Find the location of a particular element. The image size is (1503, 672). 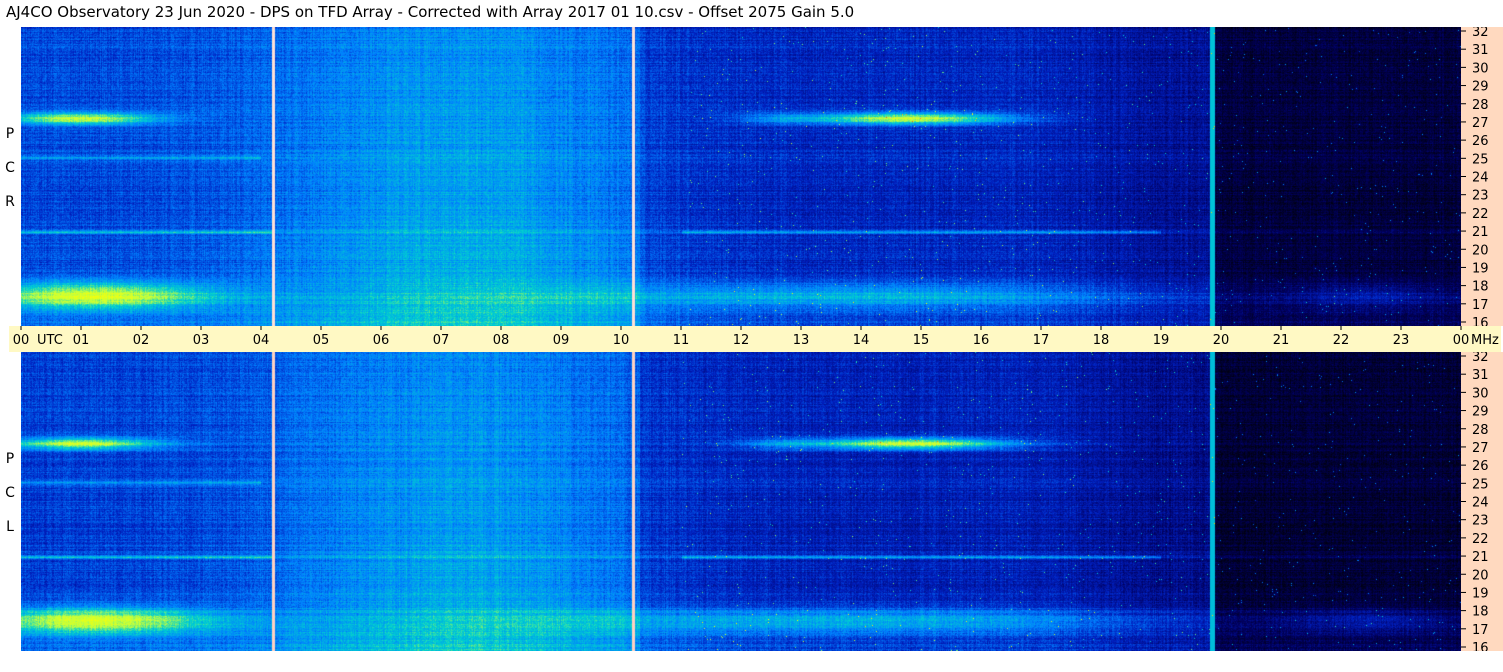

rcp-polarization-letter: R is located at coordinates (10, 202).